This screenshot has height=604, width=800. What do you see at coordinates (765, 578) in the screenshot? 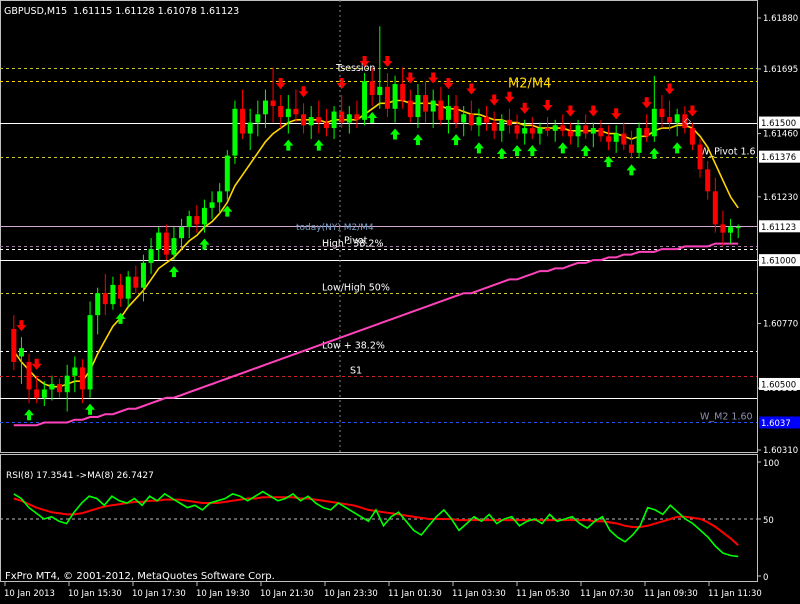
I see `rsi-y-tick-label: 0` at bounding box center [765, 578].